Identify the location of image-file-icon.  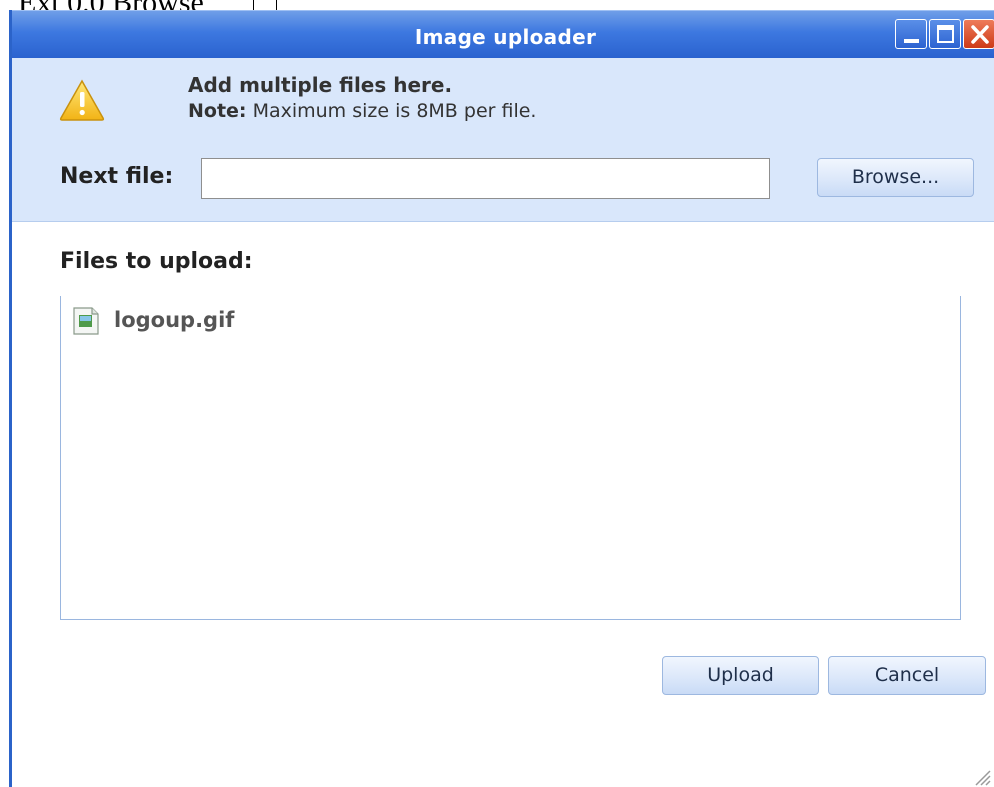
(86, 321).